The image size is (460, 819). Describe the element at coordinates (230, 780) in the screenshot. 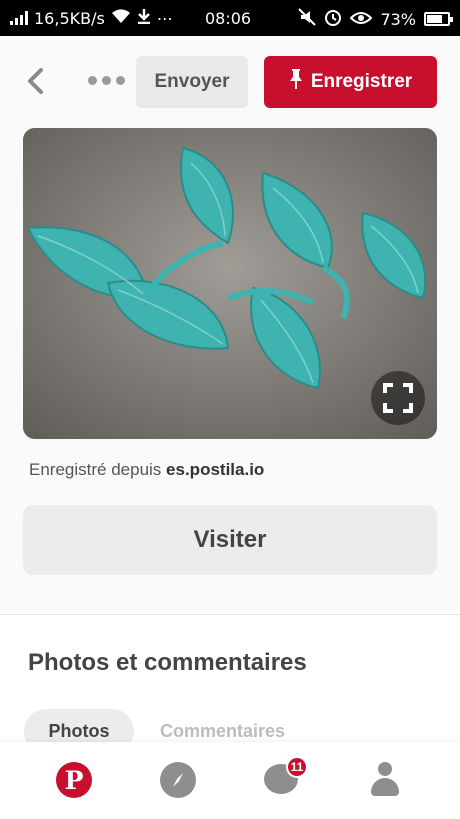

I see `bottom-navigation: P 11` at that location.